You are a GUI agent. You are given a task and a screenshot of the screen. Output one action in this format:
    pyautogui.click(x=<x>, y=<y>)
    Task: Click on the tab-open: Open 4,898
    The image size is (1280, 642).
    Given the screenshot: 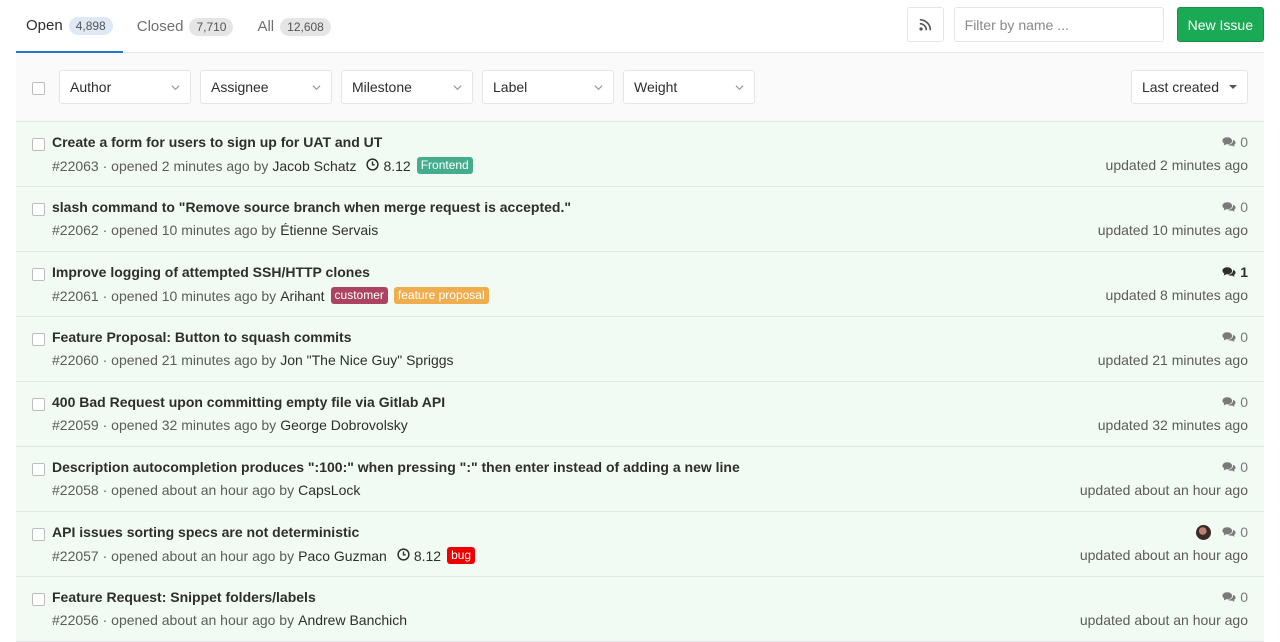 What is the action you would take?
    pyautogui.click(x=69, y=26)
    